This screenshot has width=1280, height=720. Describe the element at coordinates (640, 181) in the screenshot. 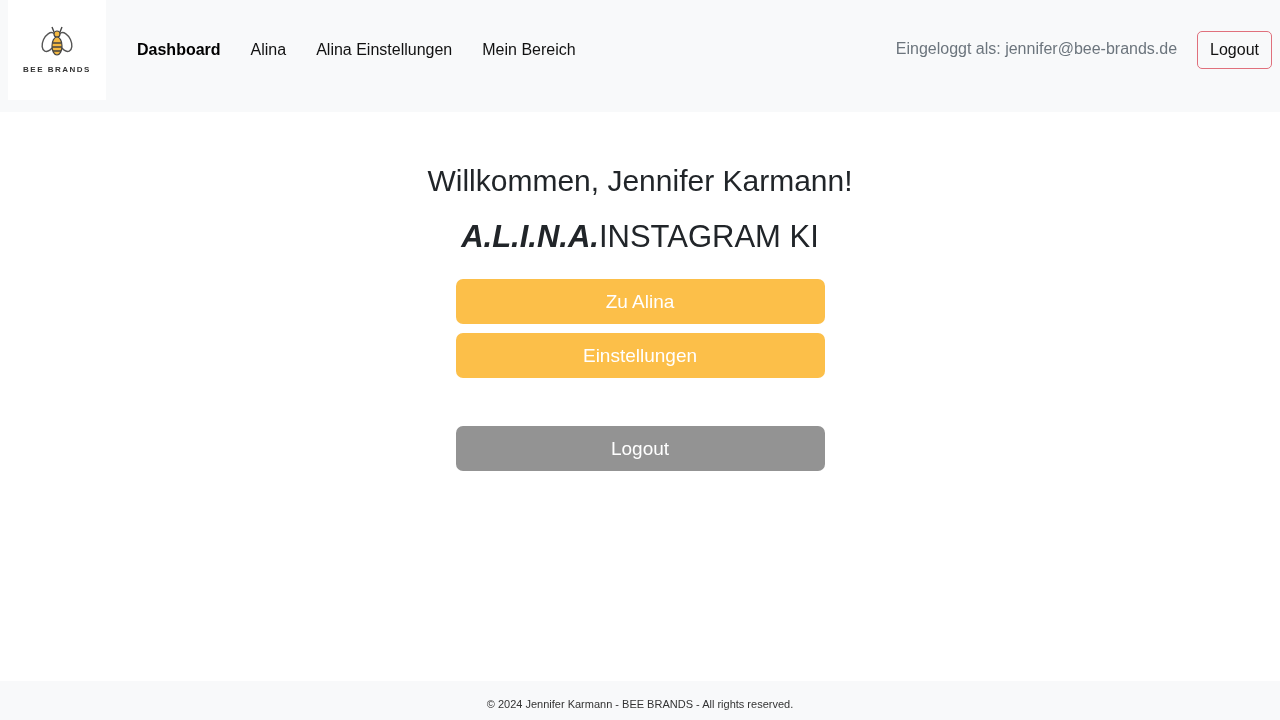

I see `welcome-heading: Willkommen, Jennifer Karmann!` at that location.